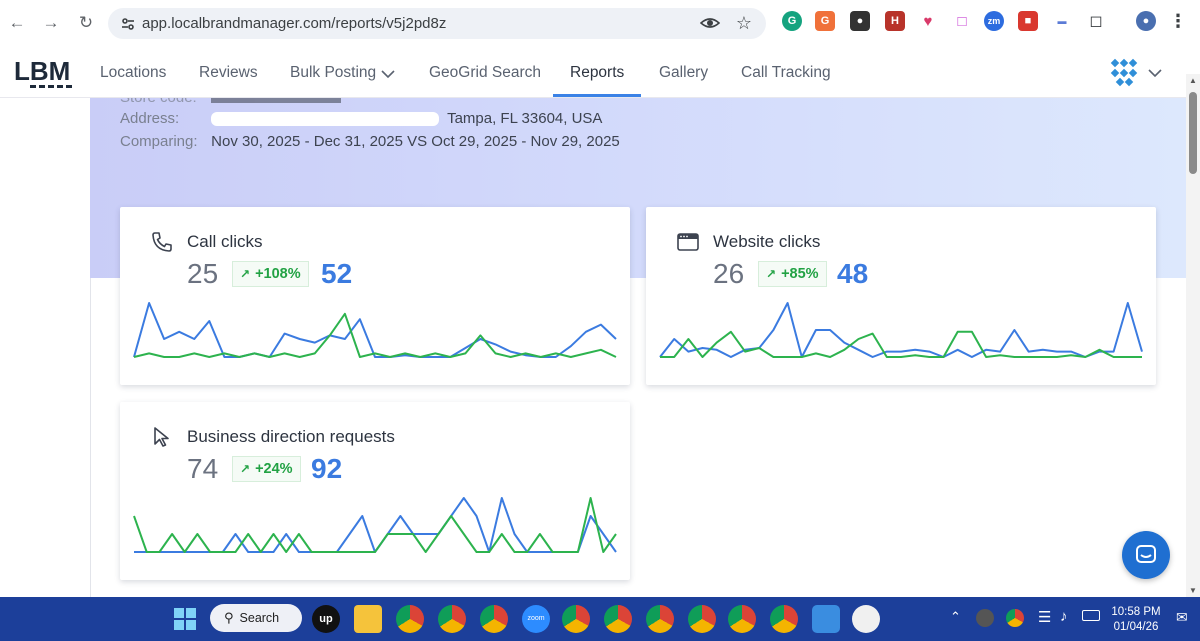 This screenshot has height=641, width=1200. I want to click on photos-app-icon, so click(826, 619).